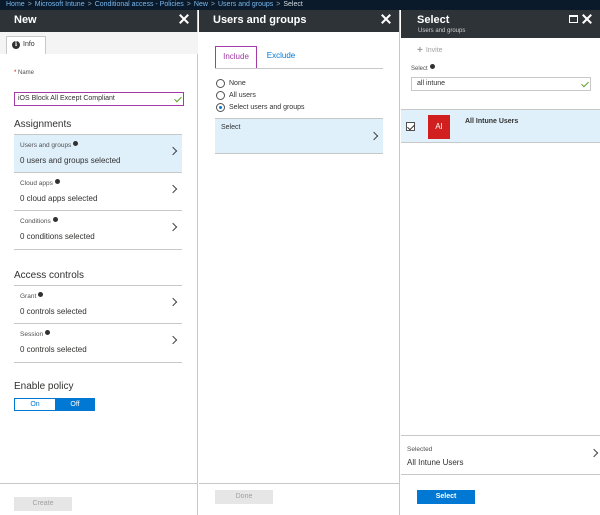 The height and width of the screenshot is (515, 600). I want to click on conditions-row: Conditions 0 conditions selected, so click(98, 230).